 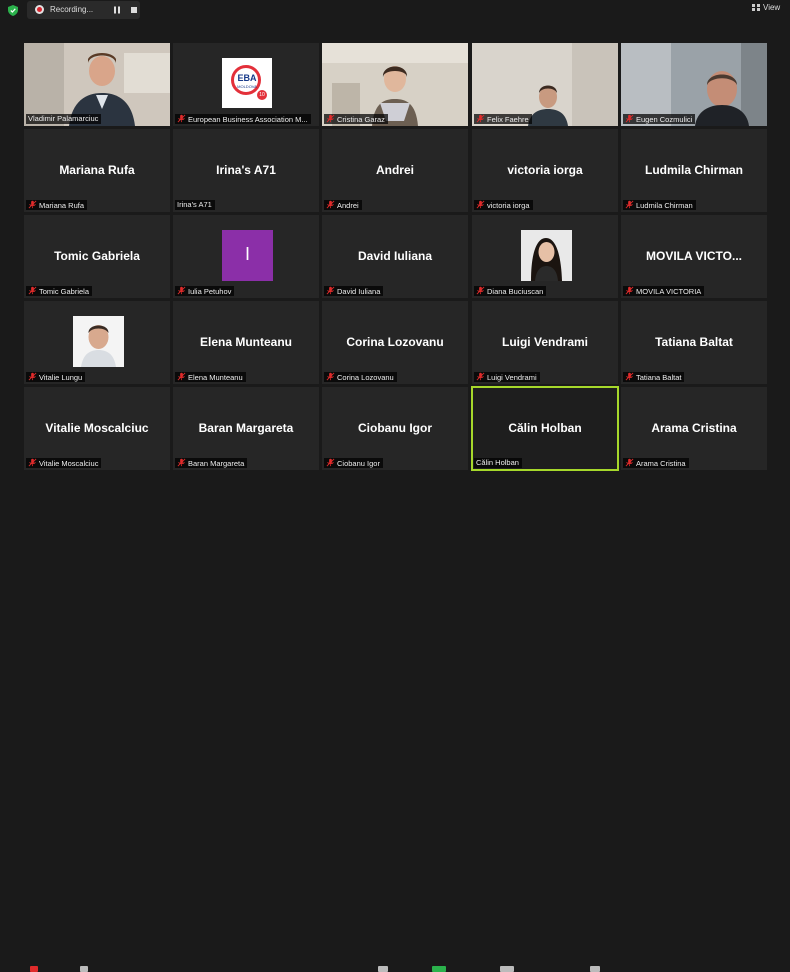 I want to click on participant-label-text: Tomic Gabriela, so click(x=64, y=291).